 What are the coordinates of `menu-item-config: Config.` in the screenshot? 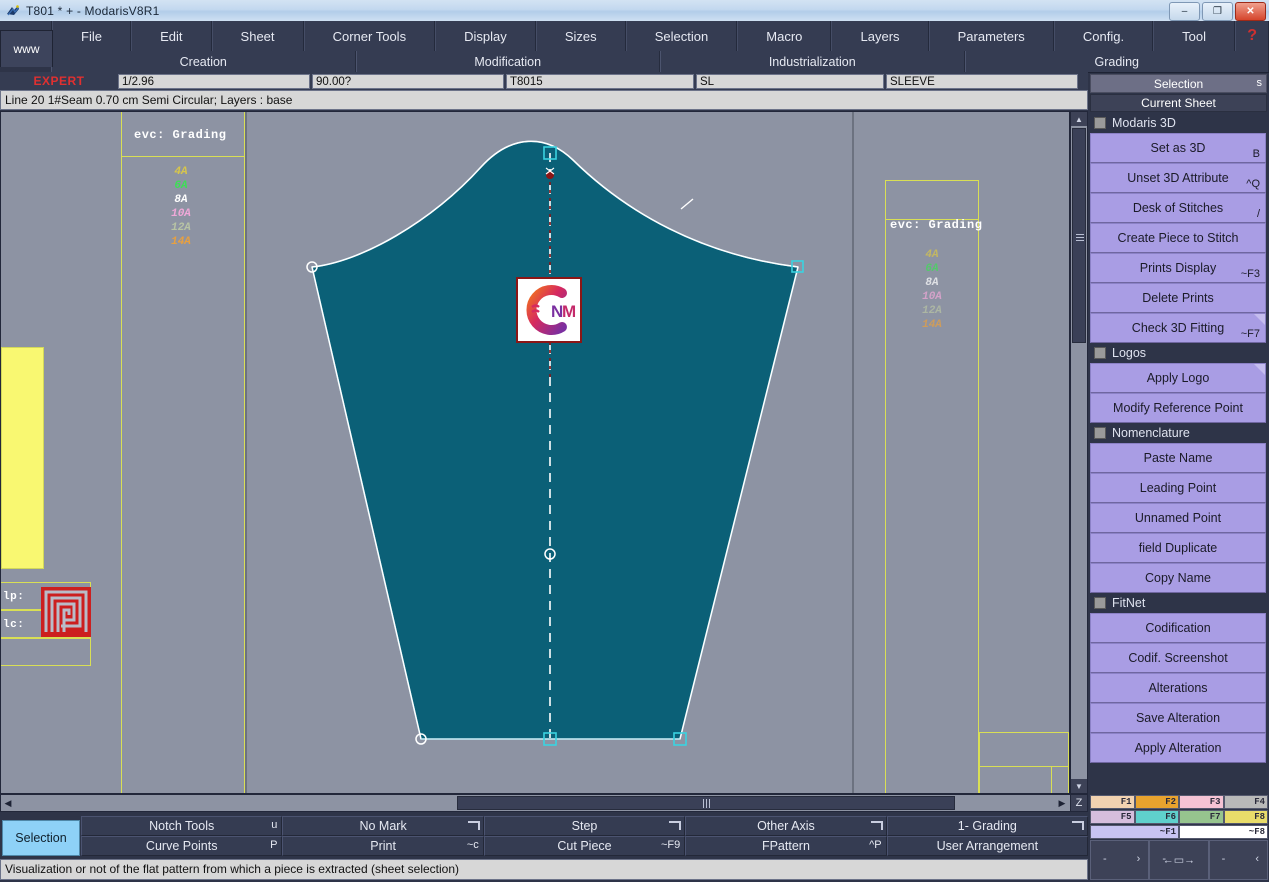 It's located at (1103, 36).